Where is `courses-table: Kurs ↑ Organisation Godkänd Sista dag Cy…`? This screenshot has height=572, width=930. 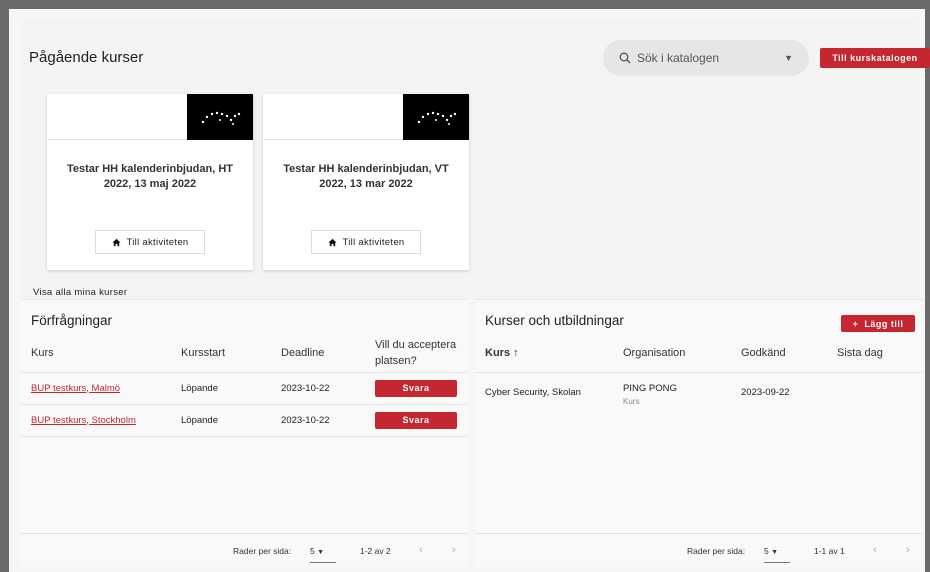 courses-table: Kurs ↑ Organisation Godkänd Sista dag Cy… is located at coordinates (699, 372).